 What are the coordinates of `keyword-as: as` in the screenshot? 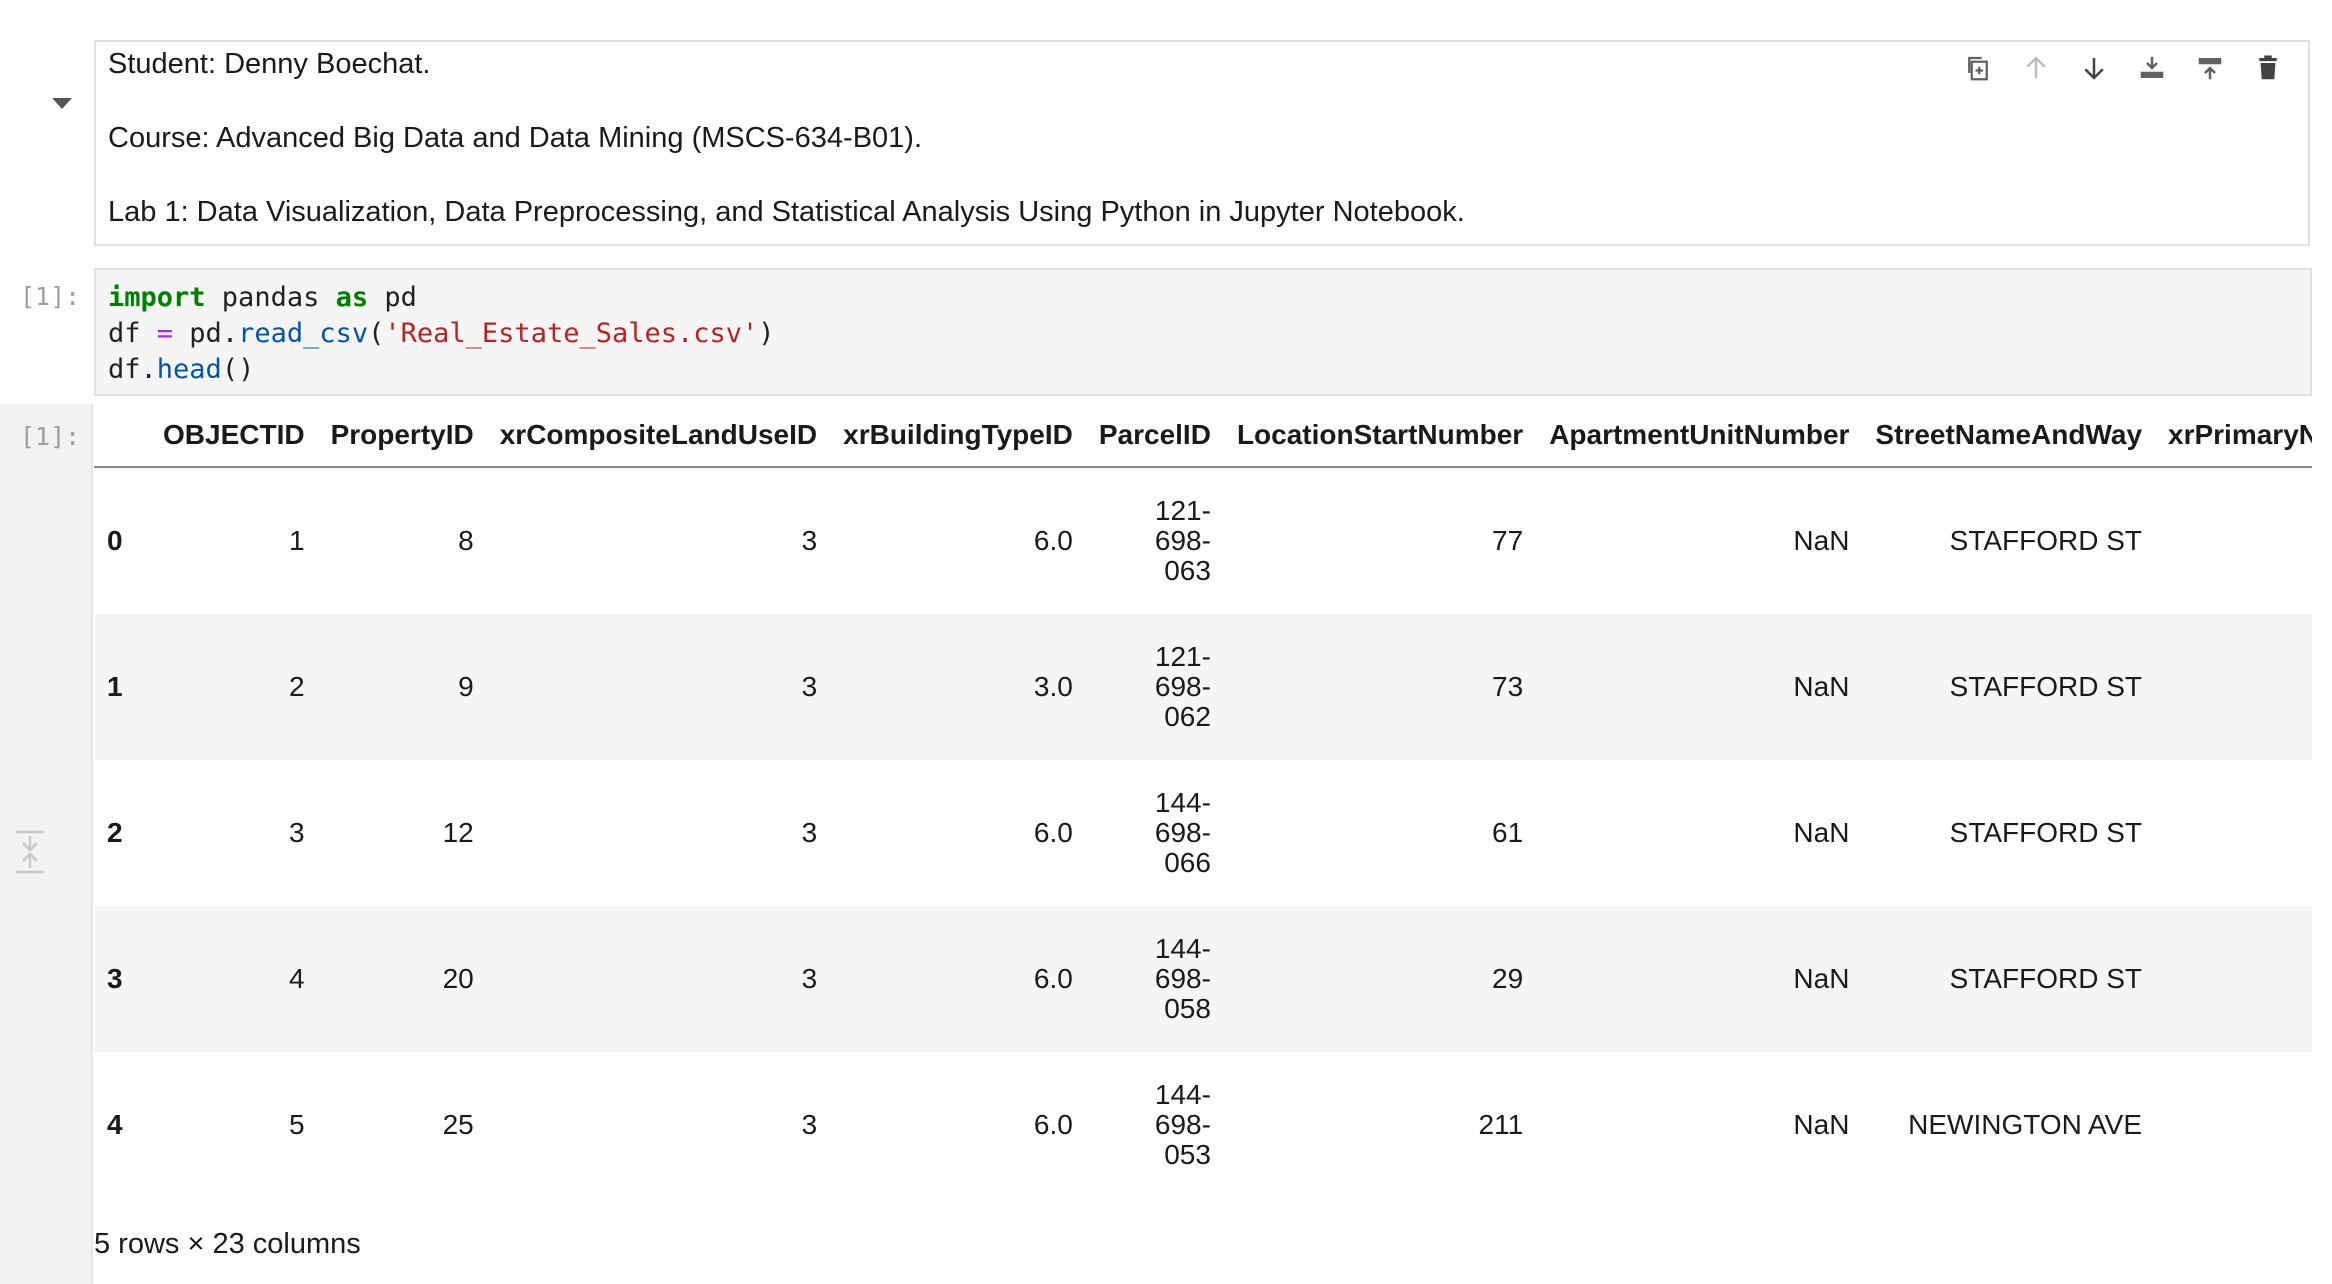 It's located at (352, 297).